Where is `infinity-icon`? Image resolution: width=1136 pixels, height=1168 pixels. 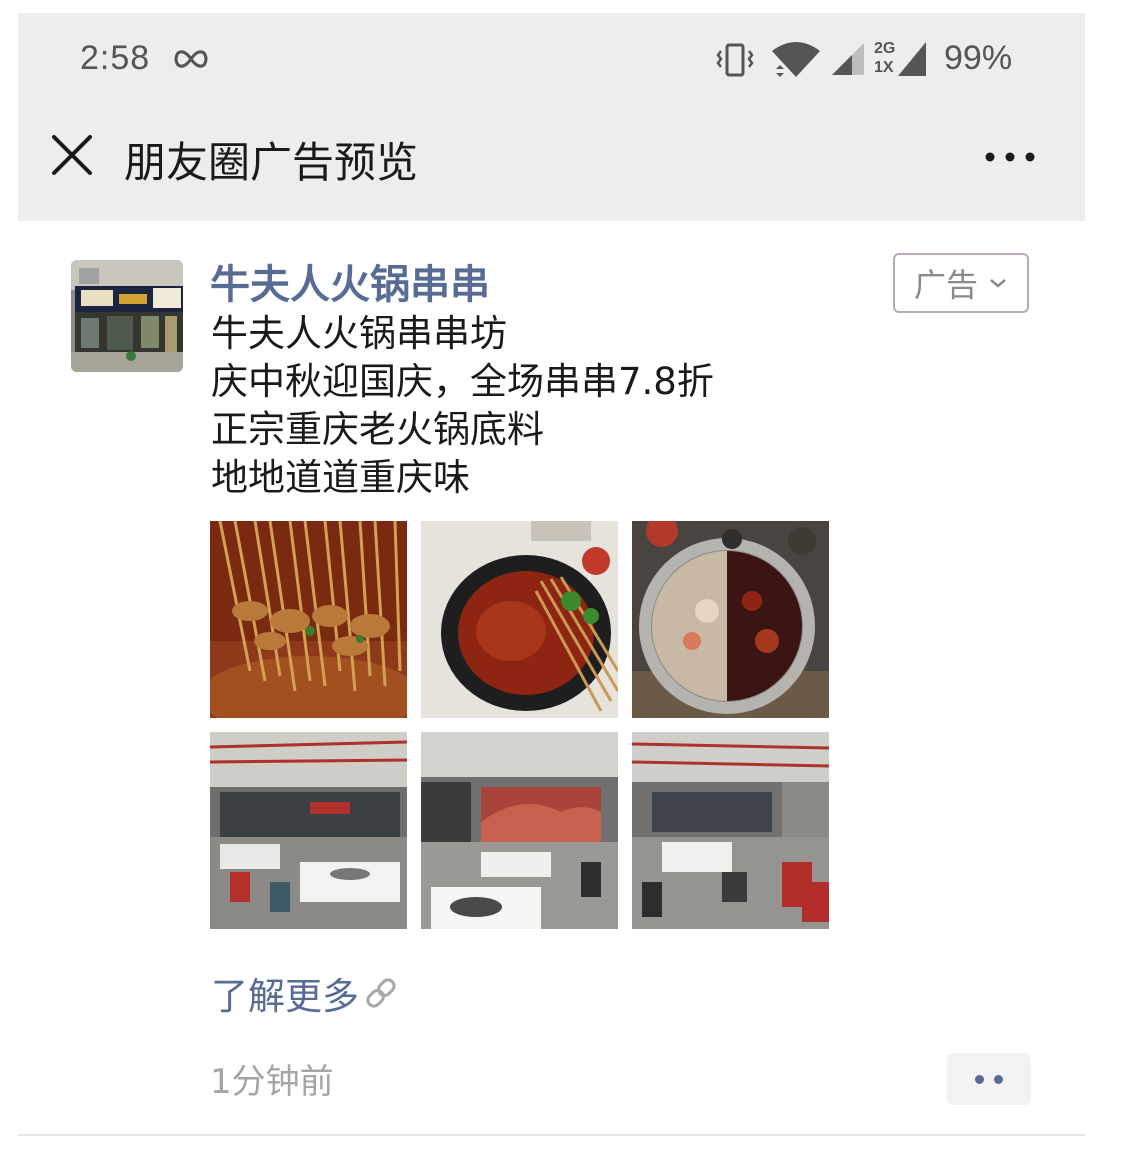 infinity-icon is located at coordinates (191, 59).